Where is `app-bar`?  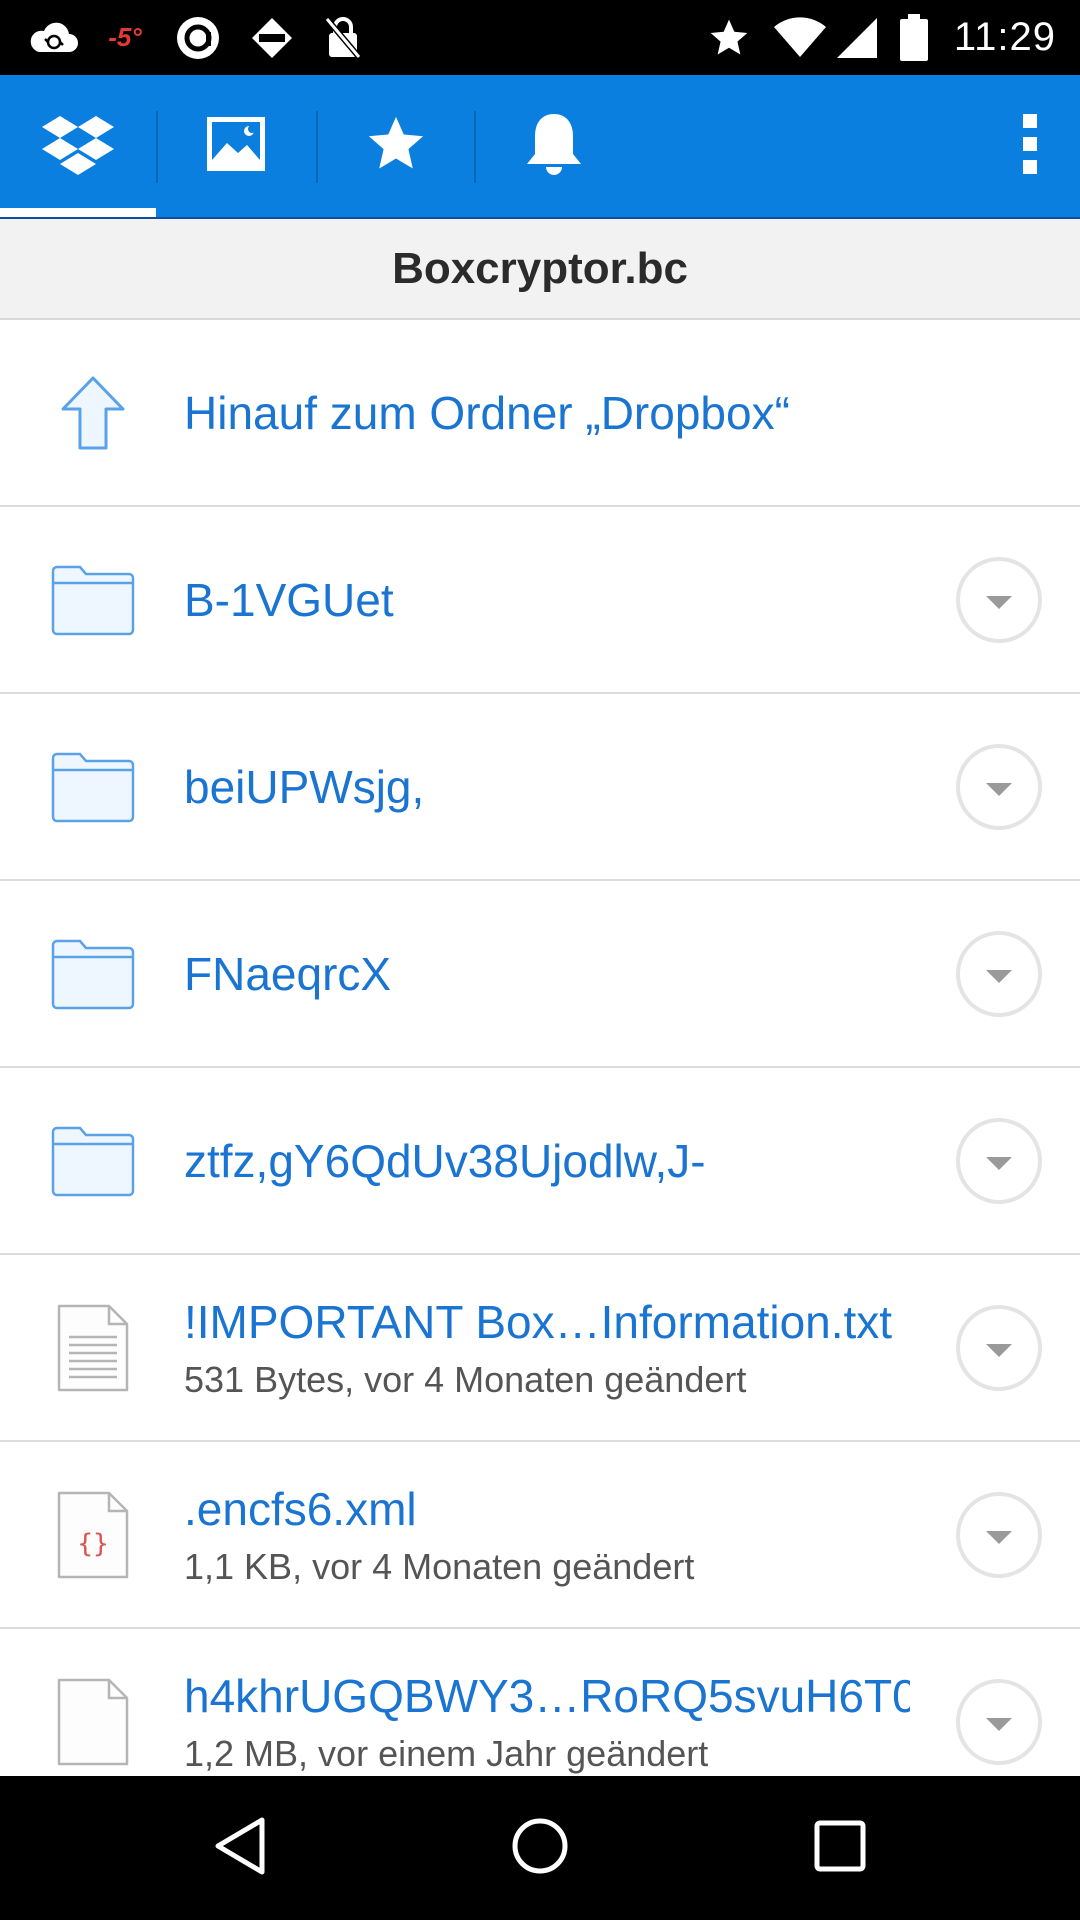 app-bar is located at coordinates (540, 146).